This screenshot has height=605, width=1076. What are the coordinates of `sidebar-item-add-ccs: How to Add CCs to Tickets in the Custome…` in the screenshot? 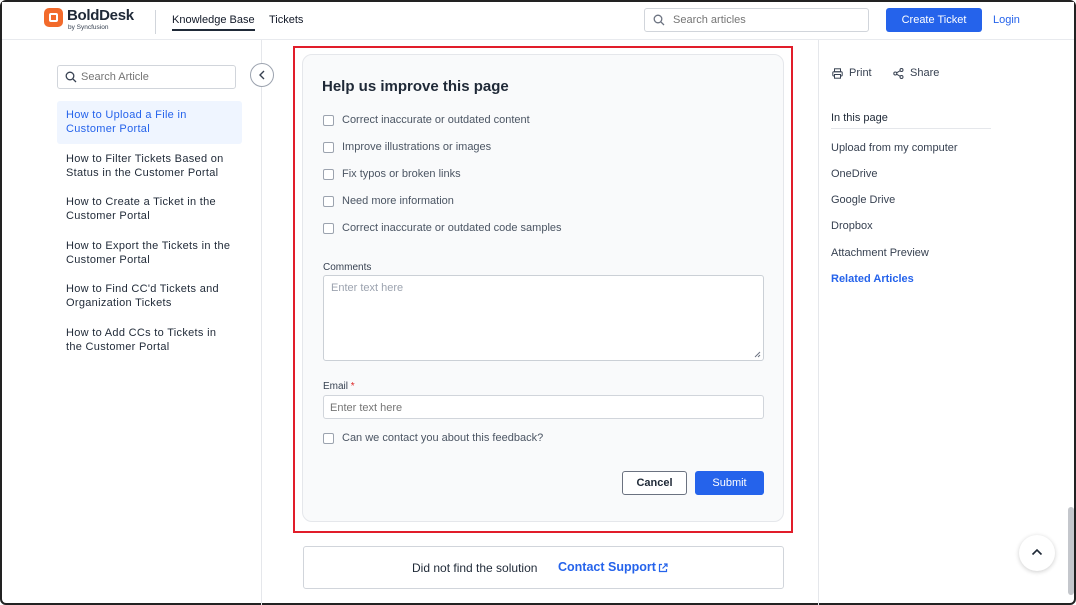 It's located at (149, 340).